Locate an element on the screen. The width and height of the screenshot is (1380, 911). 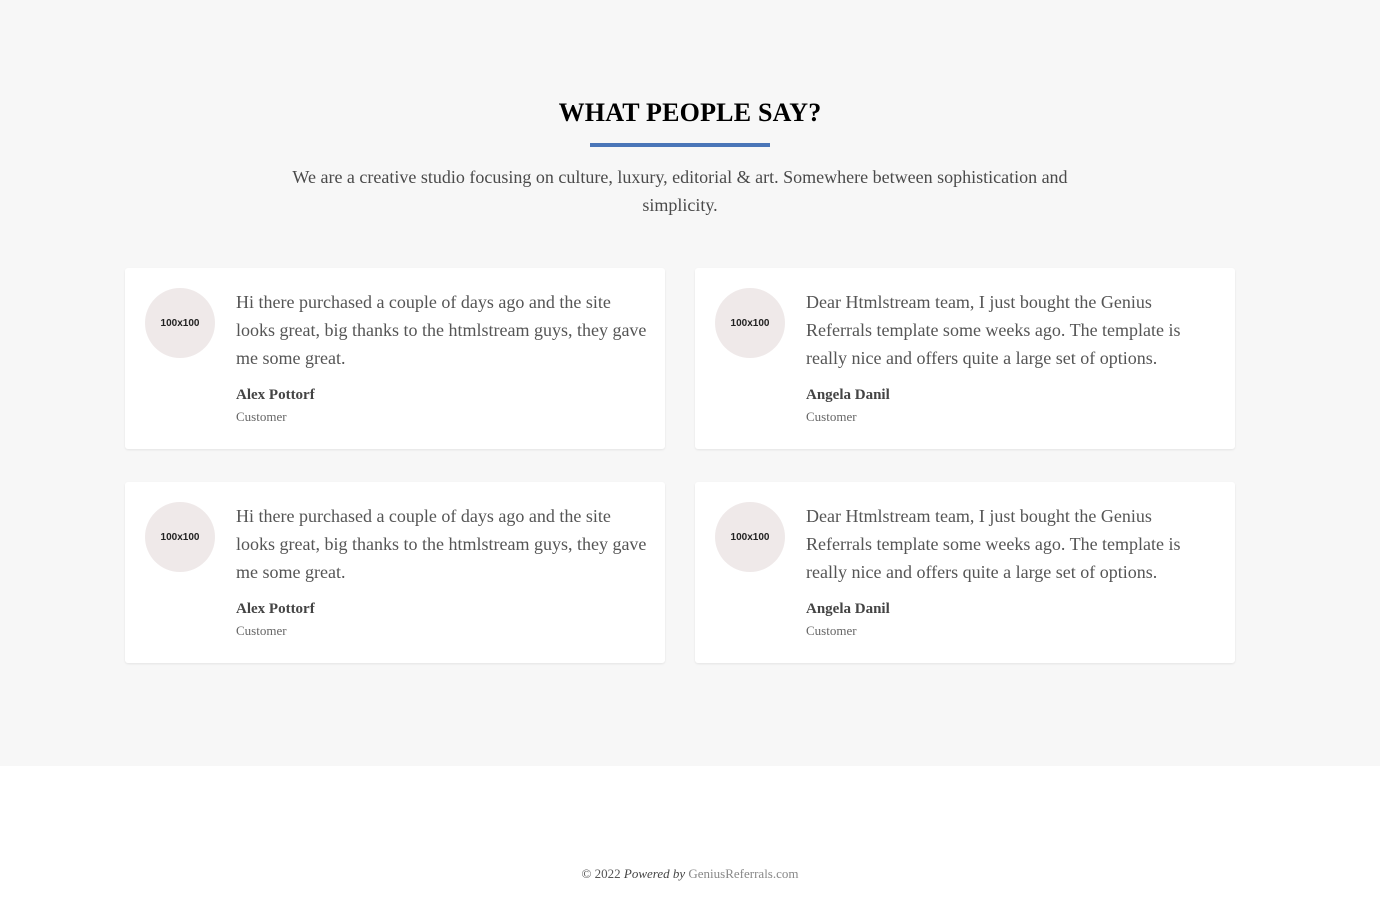
page-footer: © 2022 Powered by GeniusReferrals.com is located at coordinates (690, 874).